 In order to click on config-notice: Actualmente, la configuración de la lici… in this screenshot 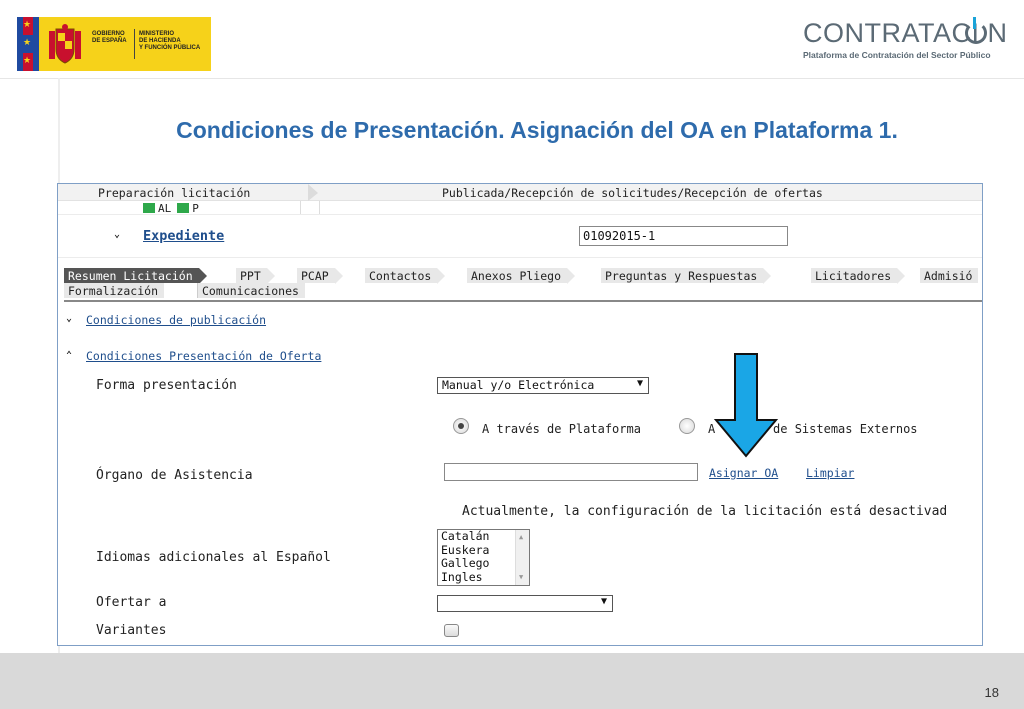, I will do `click(705, 511)`.